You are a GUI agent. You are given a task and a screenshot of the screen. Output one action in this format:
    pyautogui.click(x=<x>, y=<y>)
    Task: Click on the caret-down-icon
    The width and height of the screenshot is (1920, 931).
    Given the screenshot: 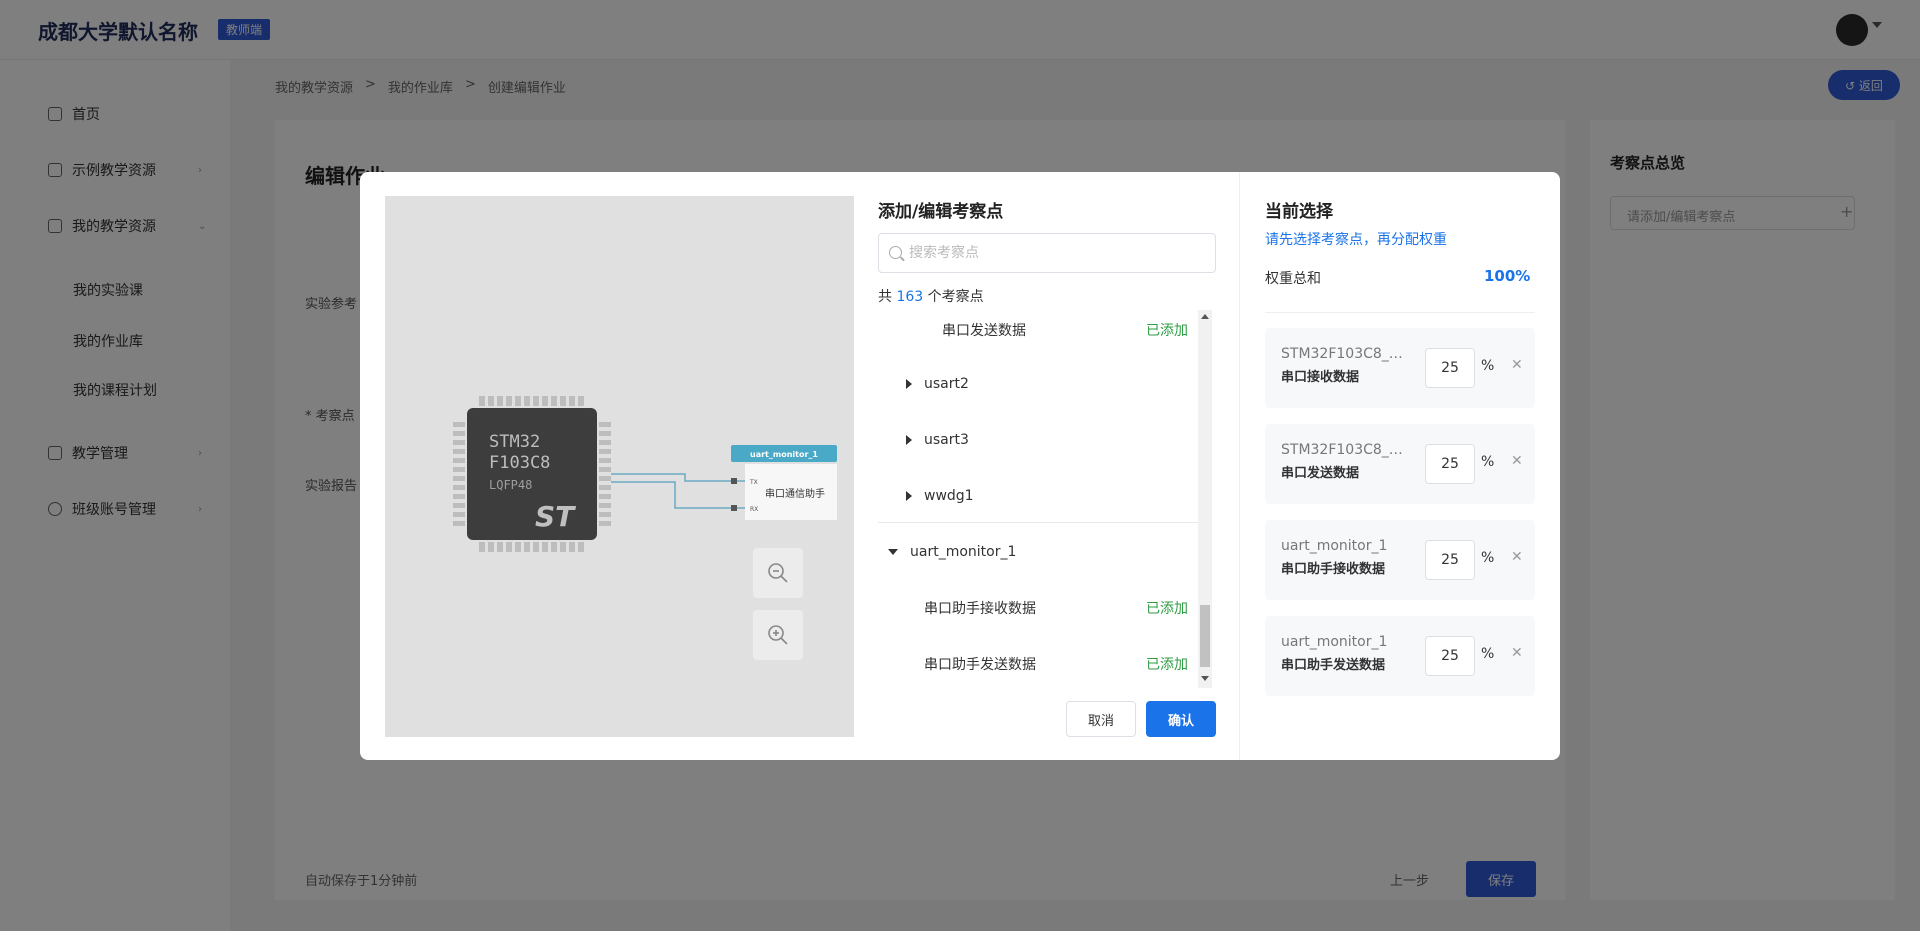 What is the action you would take?
    pyautogui.click(x=893, y=552)
    